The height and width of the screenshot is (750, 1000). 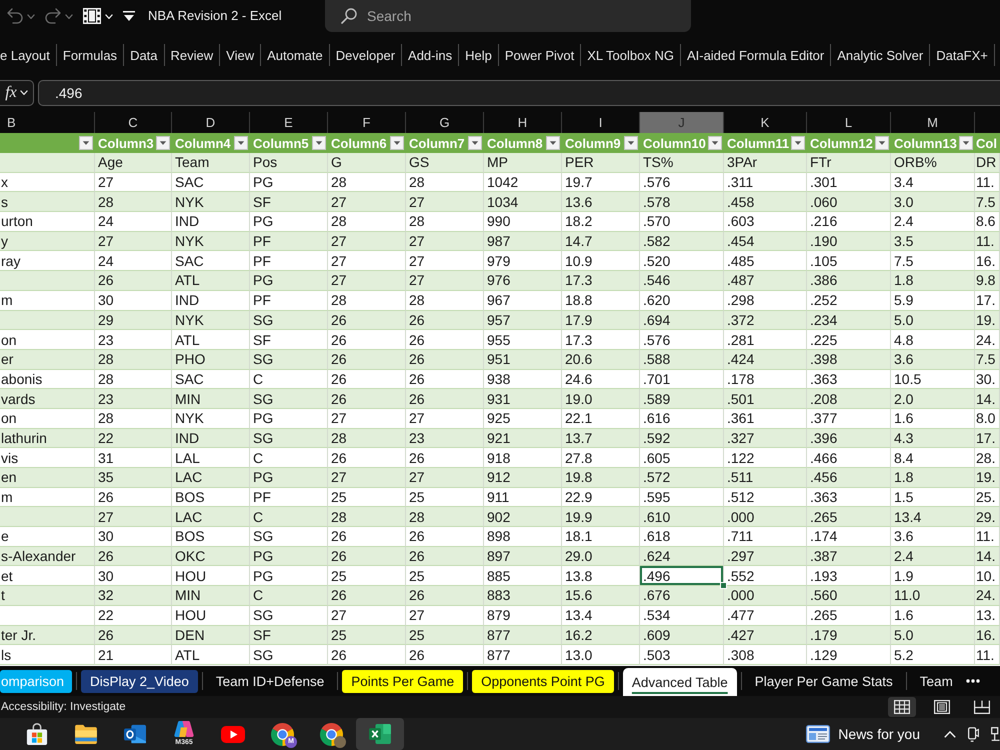 What do you see at coordinates (281, 143) in the screenshot?
I see `column-header: Column5` at bounding box center [281, 143].